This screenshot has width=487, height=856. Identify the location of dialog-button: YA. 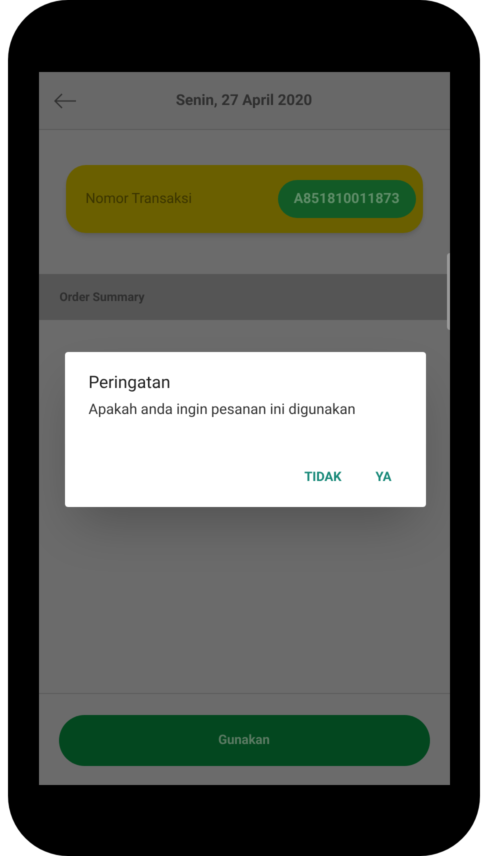
(384, 478).